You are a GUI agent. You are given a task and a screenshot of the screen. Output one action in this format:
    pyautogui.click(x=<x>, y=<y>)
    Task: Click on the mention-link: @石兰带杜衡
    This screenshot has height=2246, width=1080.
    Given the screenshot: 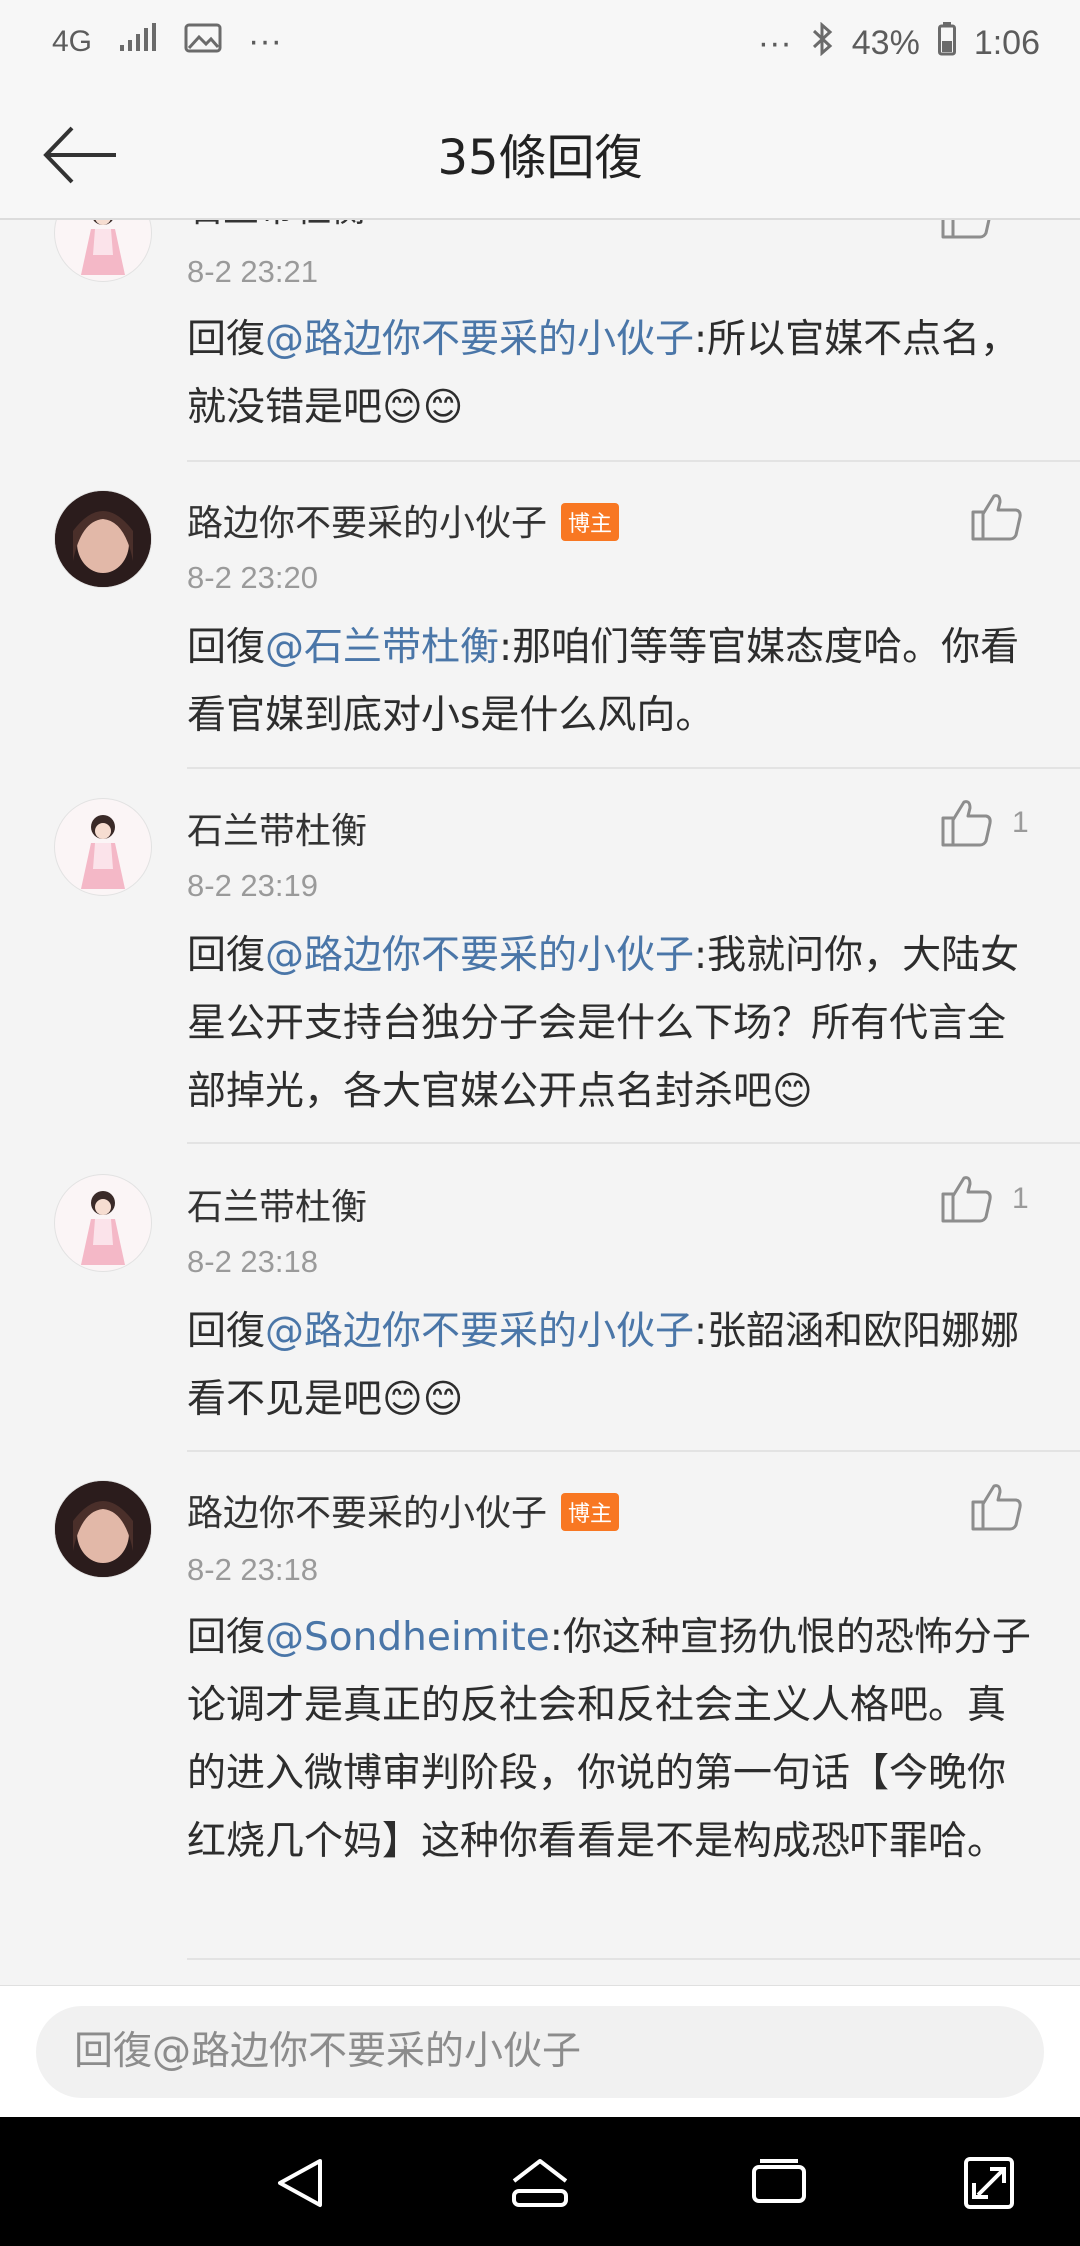 What is the action you would take?
    pyautogui.click(x=382, y=647)
    